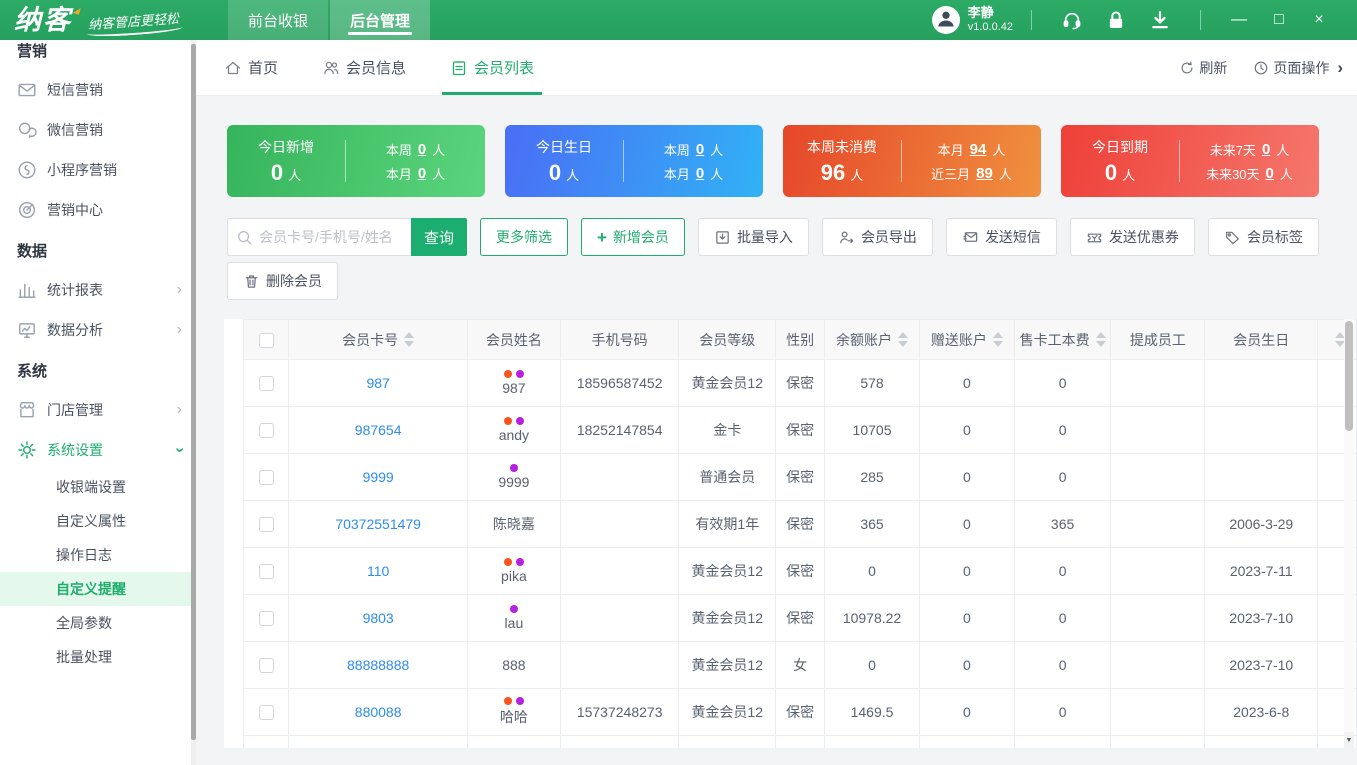  What do you see at coordinates (377, 383) in the screenshot?
I see `member-card-link: 987` at bounding box center [377, 383].